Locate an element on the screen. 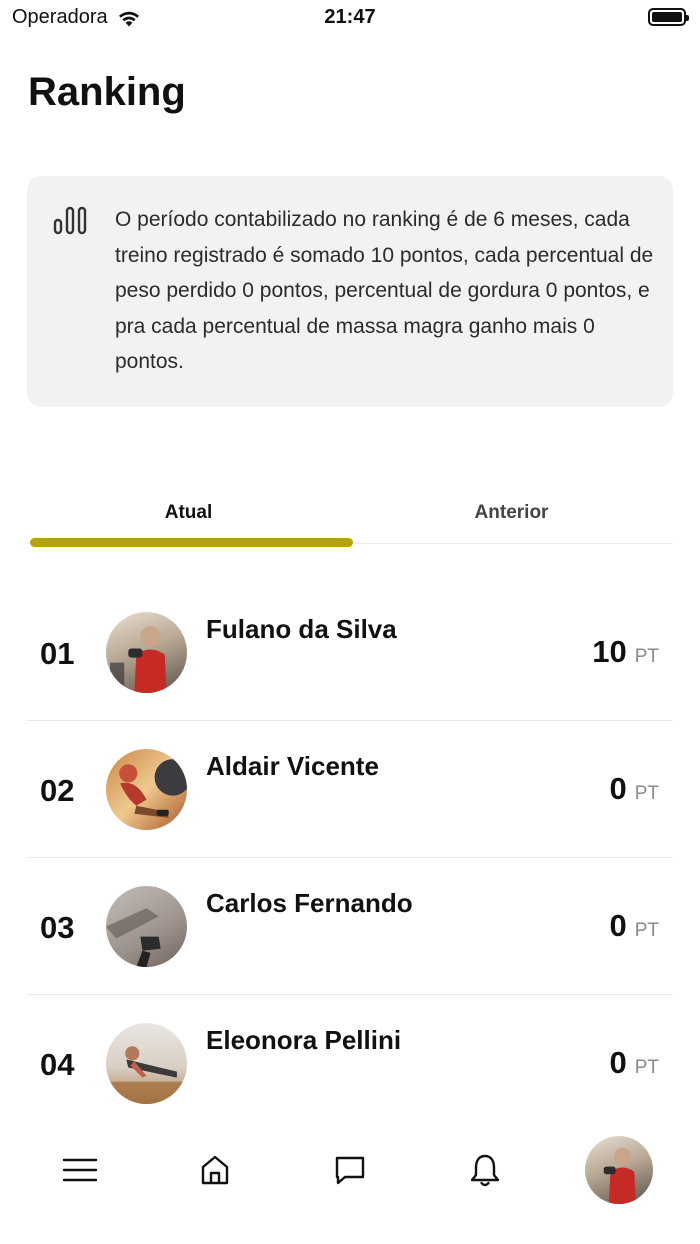  user-score: 10 PT is located at coordinates (625, 652).